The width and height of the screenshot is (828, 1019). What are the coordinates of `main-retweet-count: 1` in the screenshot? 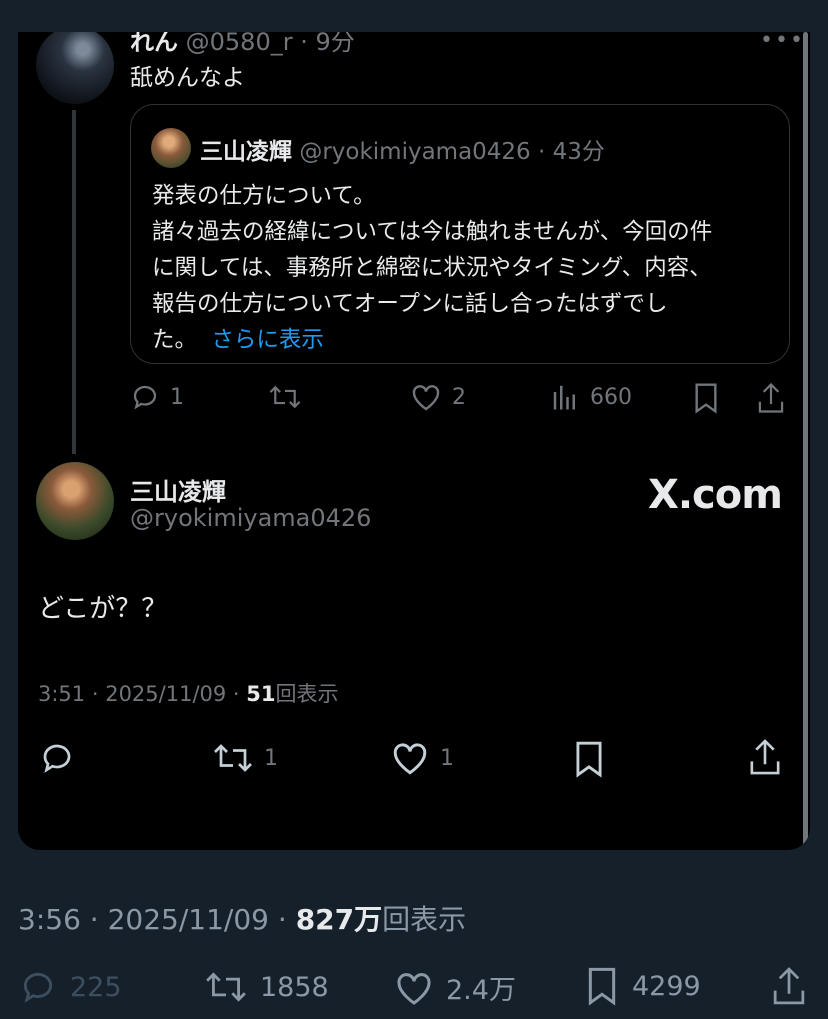 It's located at (271, 758).